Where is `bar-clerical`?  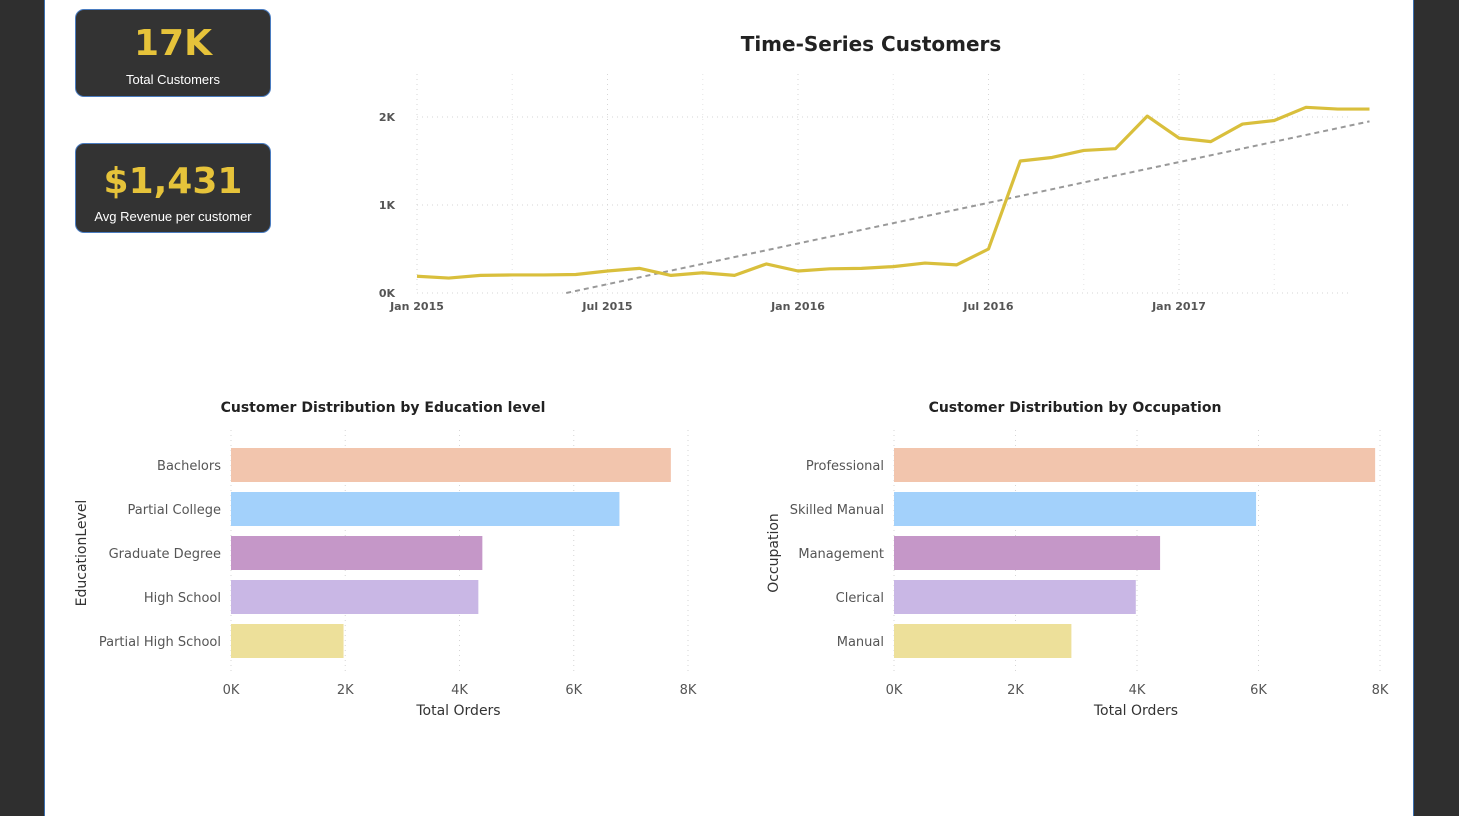 bar-clerical is located at coordinates (1015, 597).